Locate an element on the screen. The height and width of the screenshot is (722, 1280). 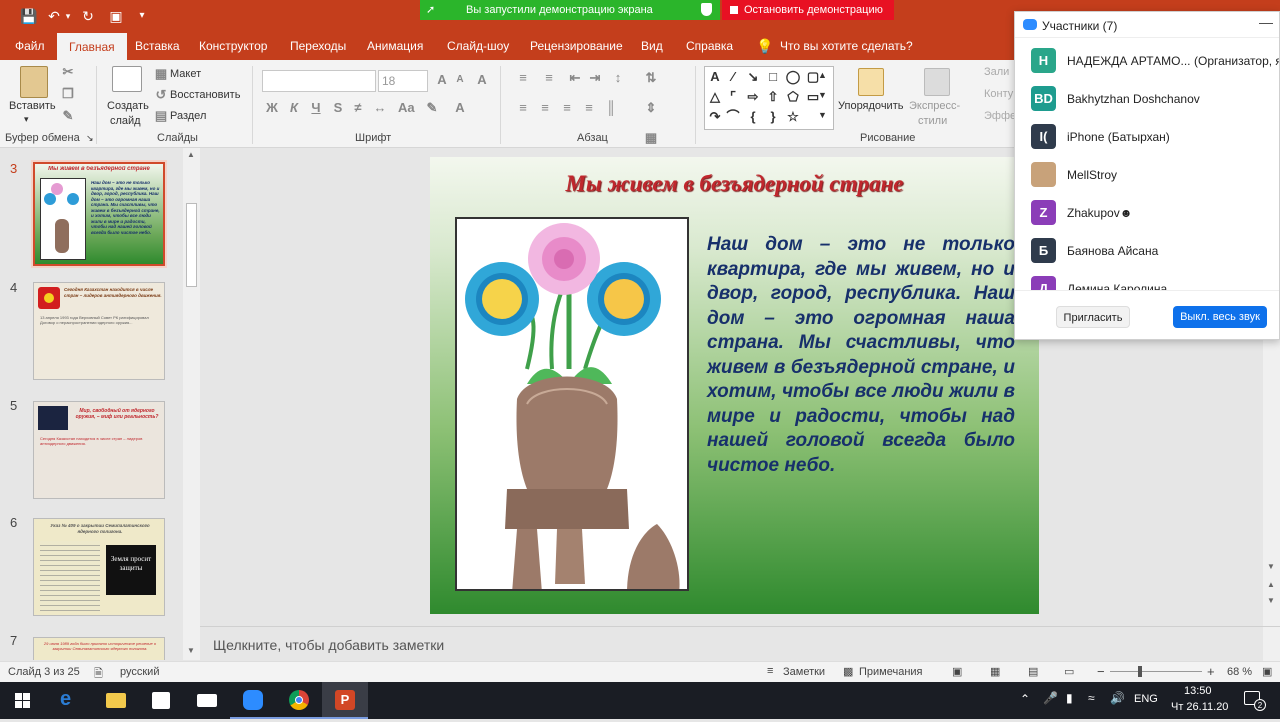
tab-help: Справка is located at coordinates (709, 46).